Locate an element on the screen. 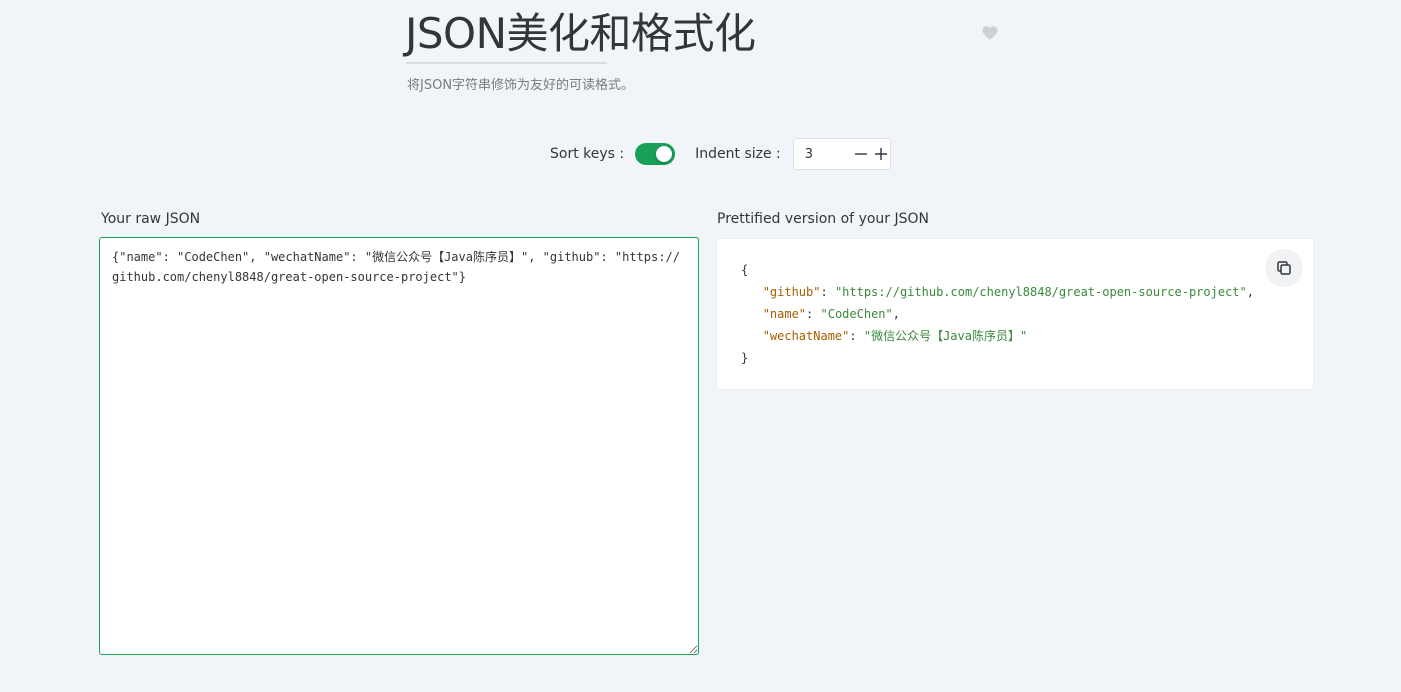  sort-keys-toggle is located at coordinates (655, 154).